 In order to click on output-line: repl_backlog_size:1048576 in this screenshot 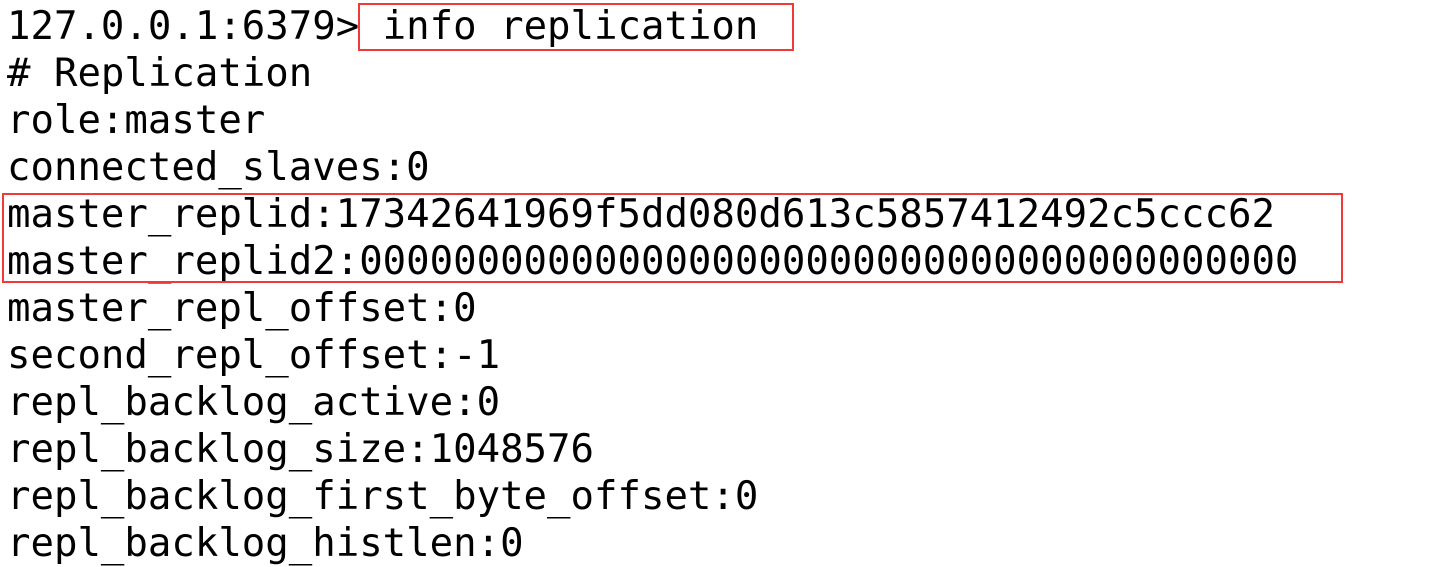, I will do `click(300, 449)`.